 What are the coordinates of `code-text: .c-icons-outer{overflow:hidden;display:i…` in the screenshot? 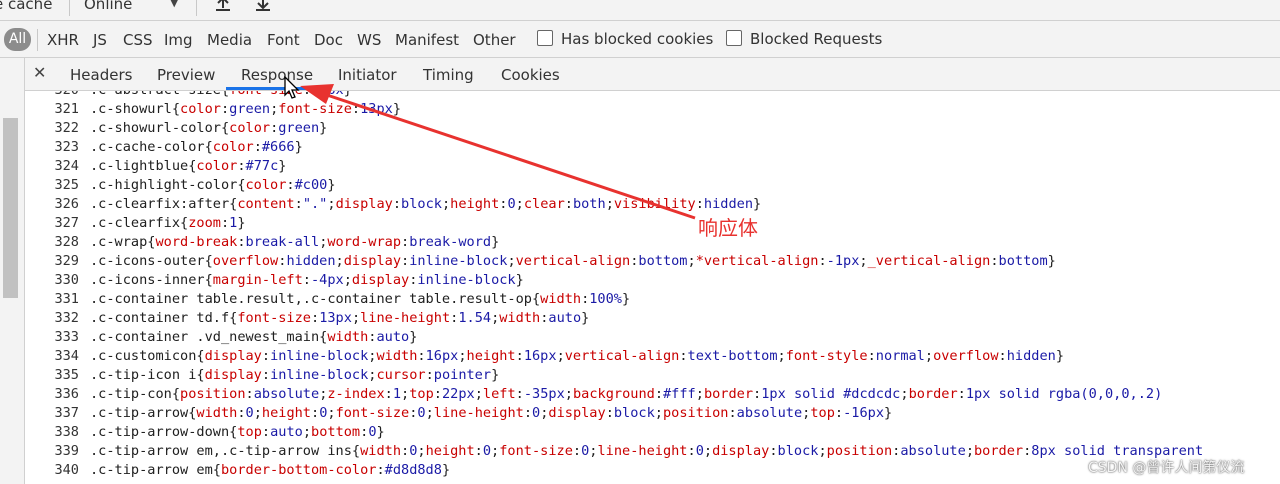 It's located at (573, 261).